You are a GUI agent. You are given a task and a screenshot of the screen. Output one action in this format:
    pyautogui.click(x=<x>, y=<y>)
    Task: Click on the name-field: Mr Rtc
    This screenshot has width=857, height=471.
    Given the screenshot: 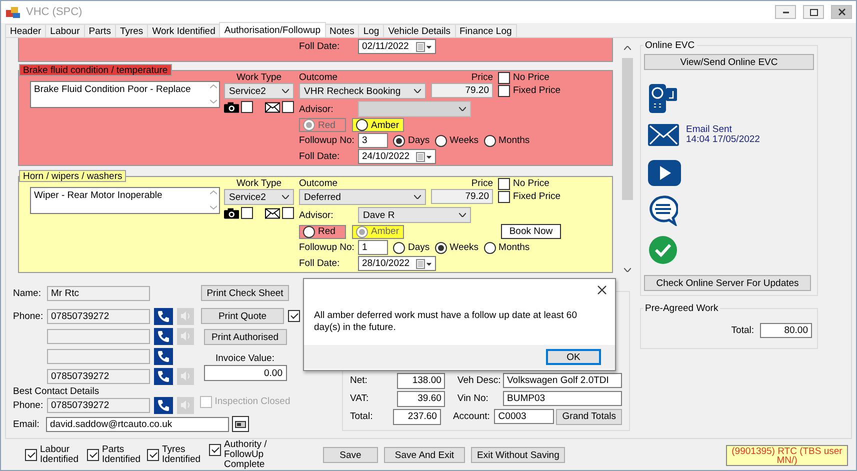 What is the action you would take?
    pyautogui.click(x=98, y=293)
    